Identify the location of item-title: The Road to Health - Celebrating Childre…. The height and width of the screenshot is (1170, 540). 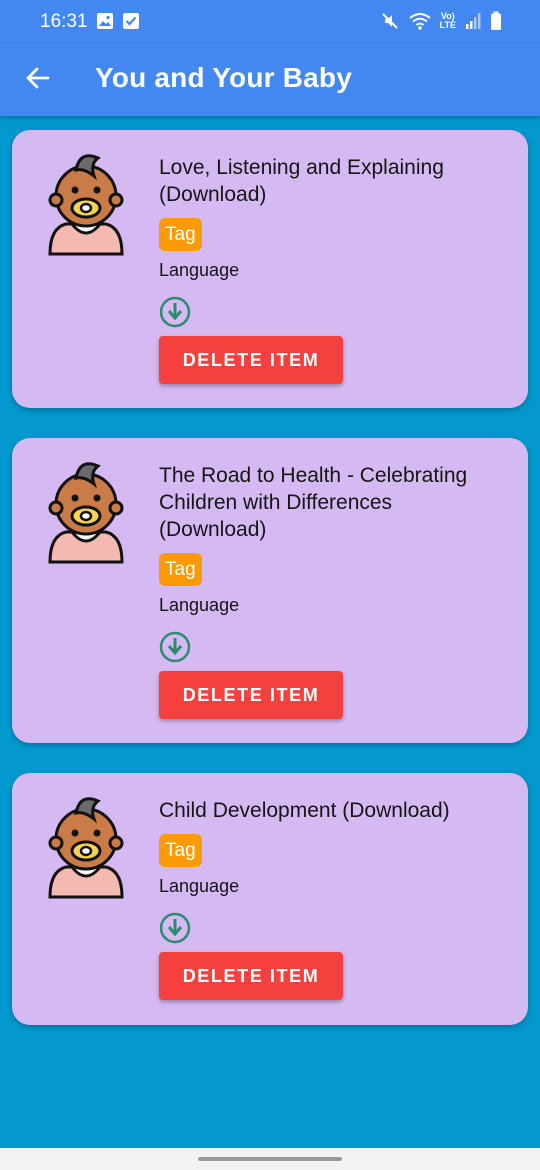
(313, 502).